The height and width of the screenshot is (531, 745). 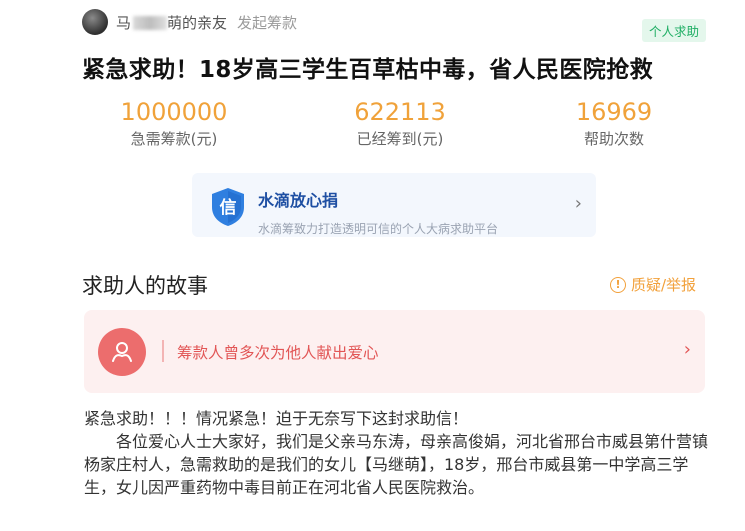 What do you see at coordinates (95, 22) in the screenshot?
I see `avatar` at bounding box center [95, 22].